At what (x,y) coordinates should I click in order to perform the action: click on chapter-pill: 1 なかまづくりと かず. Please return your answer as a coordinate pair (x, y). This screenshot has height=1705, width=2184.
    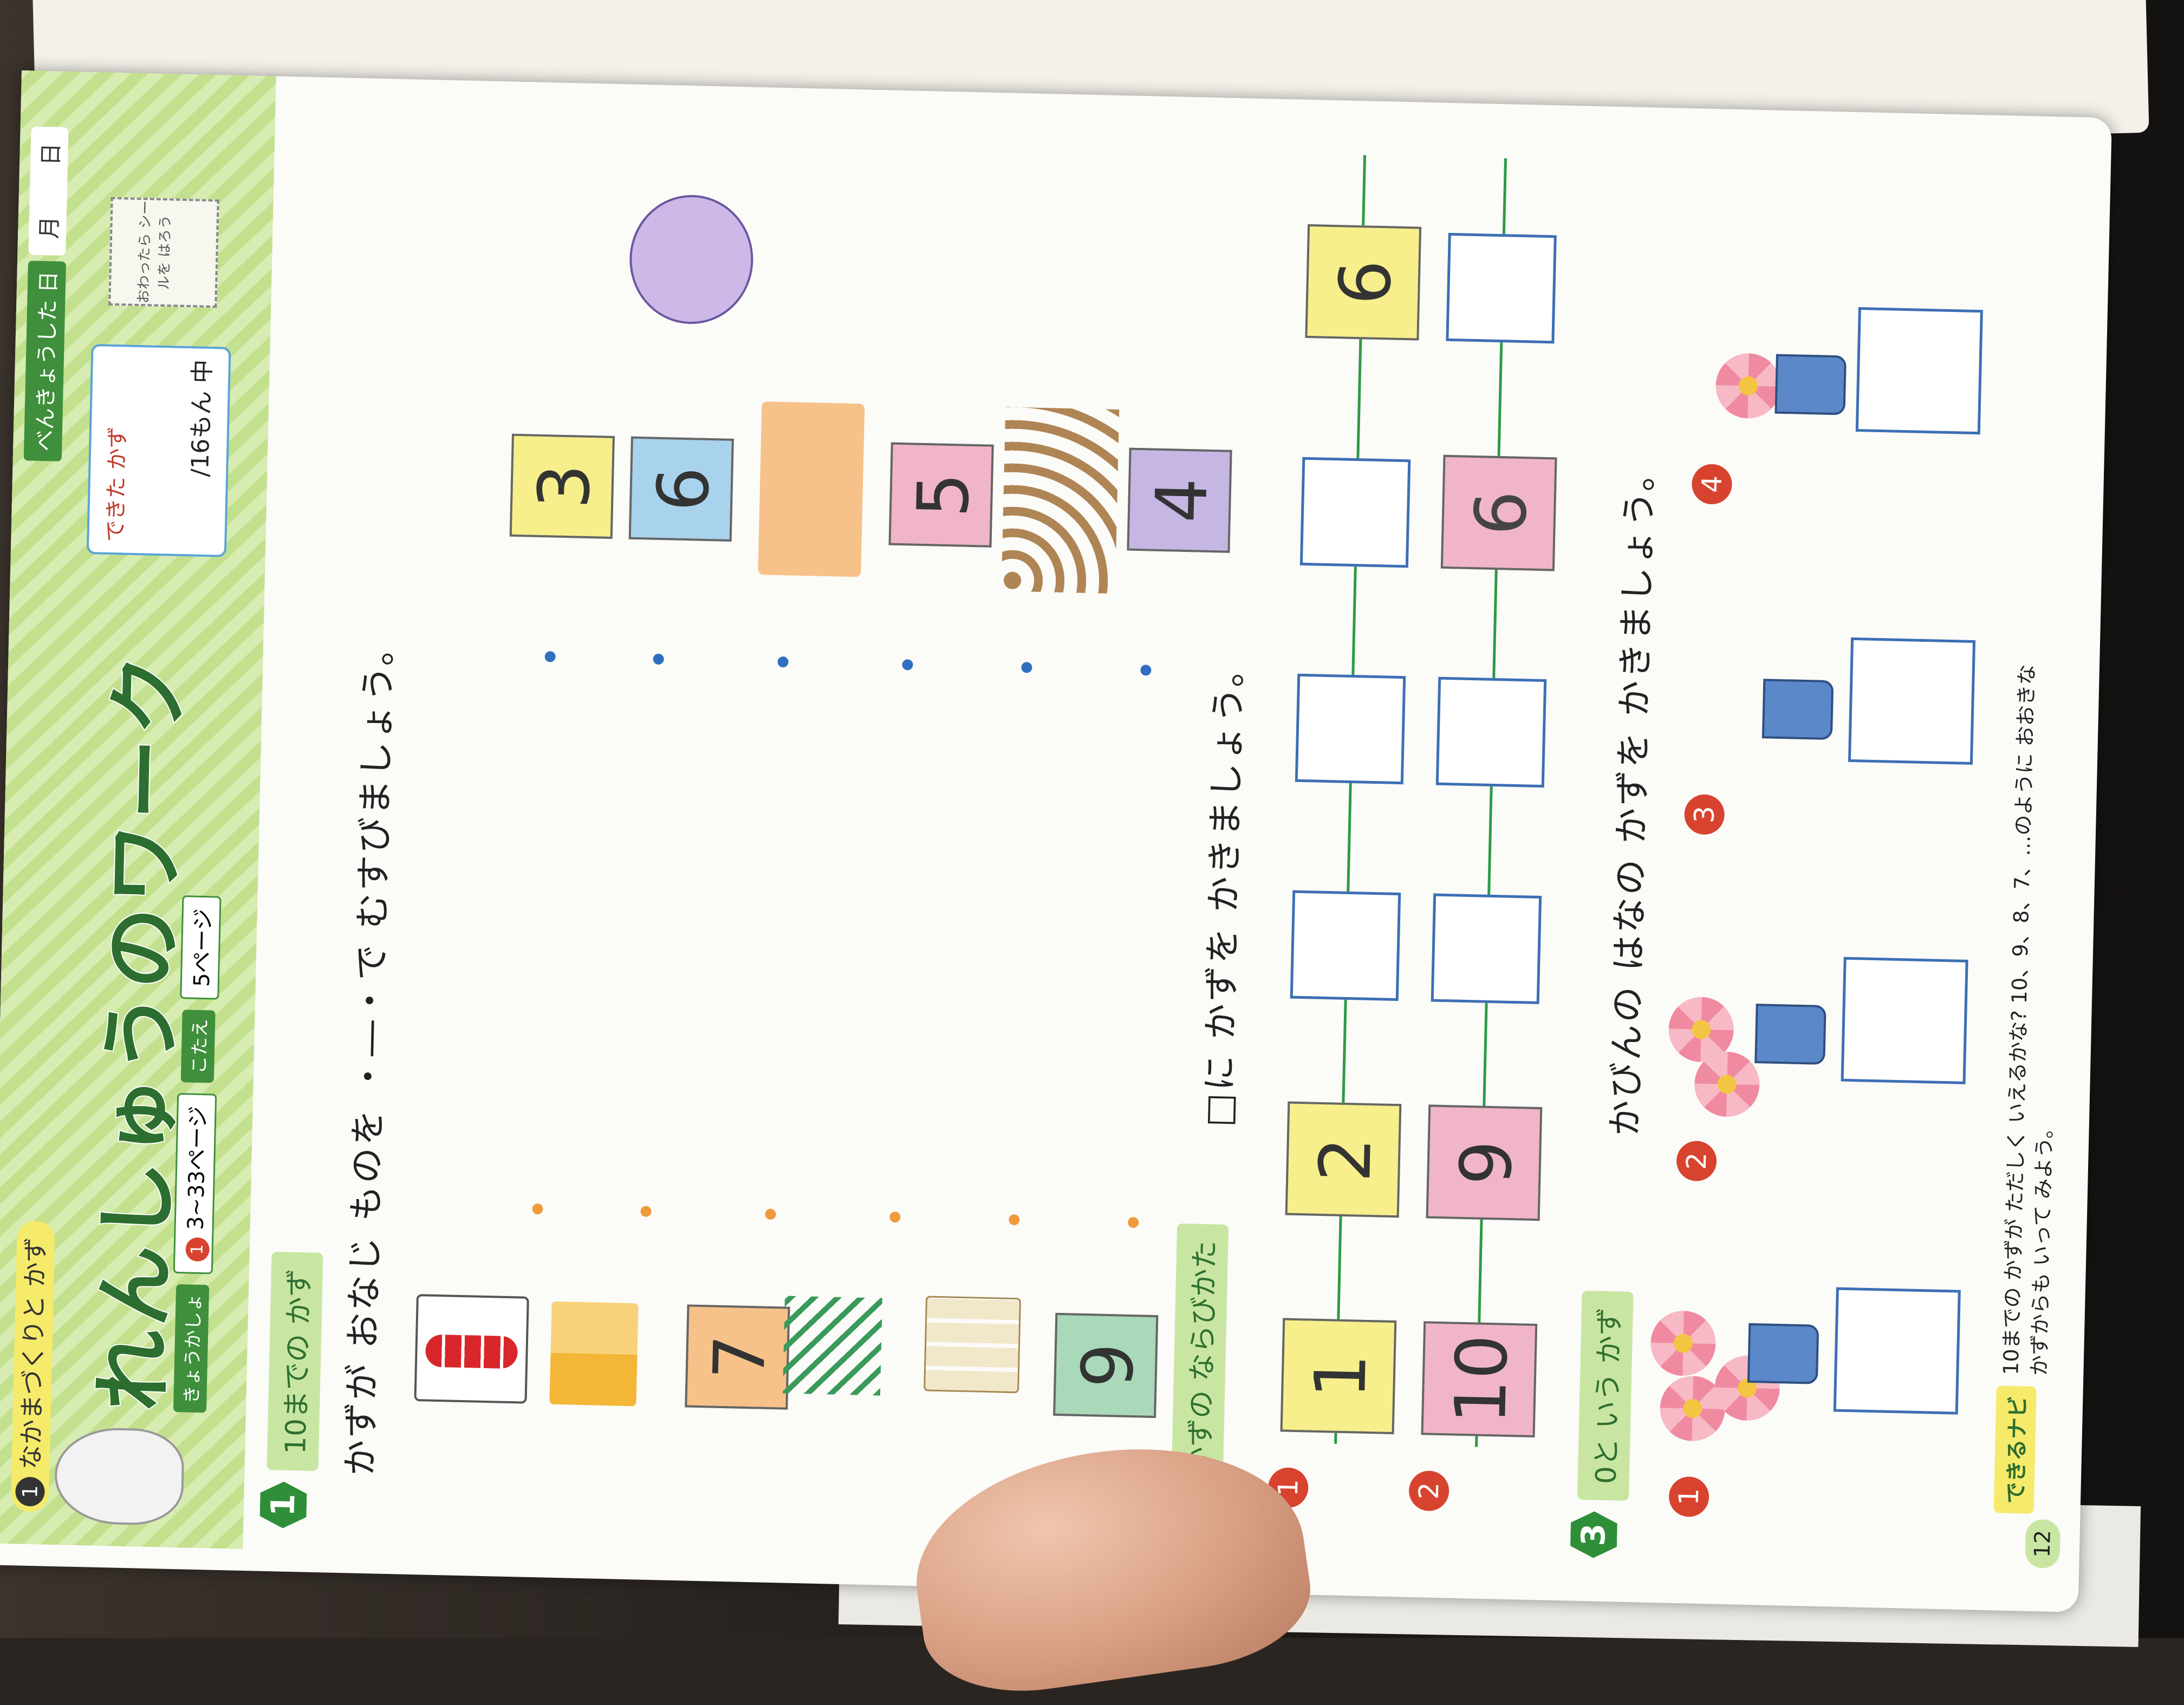
    Looking at the image, I should click on (32, 1366).